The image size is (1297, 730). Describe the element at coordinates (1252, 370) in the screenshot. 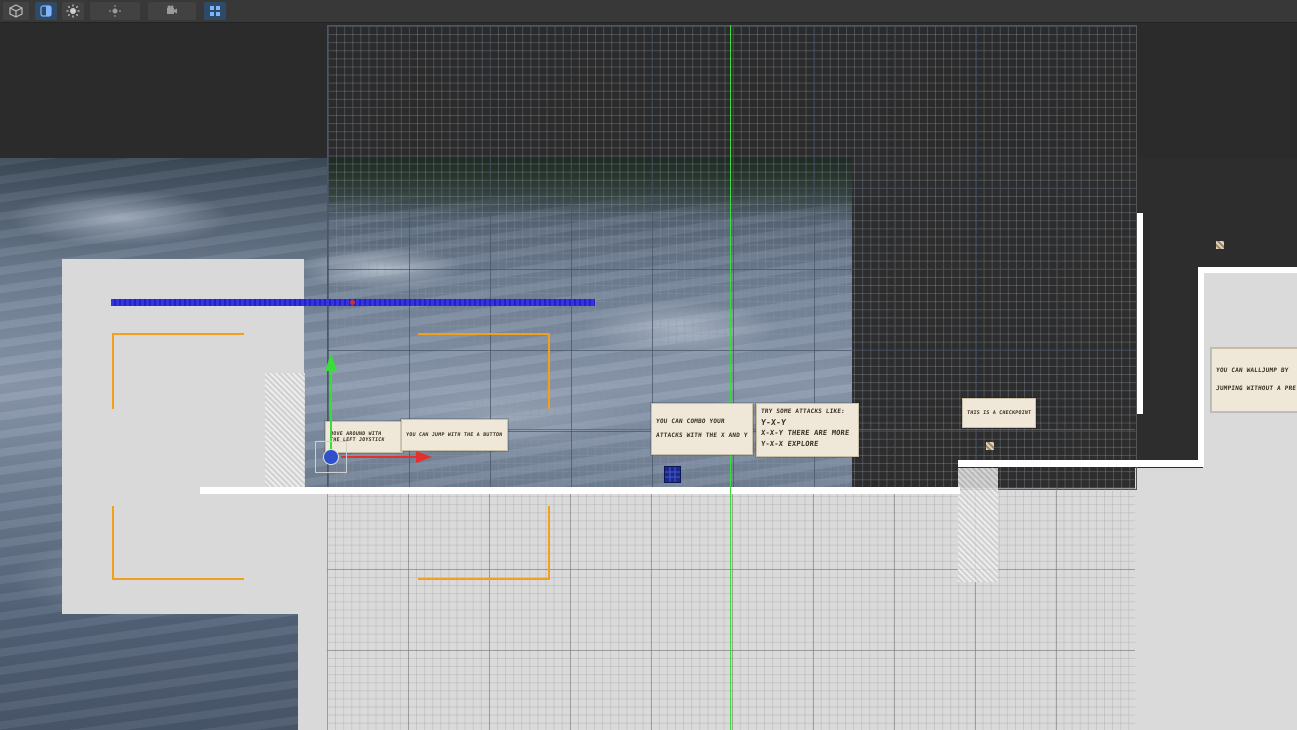

I see `sign-text-line: YOU CAN WALLJUMP BY` at that location.